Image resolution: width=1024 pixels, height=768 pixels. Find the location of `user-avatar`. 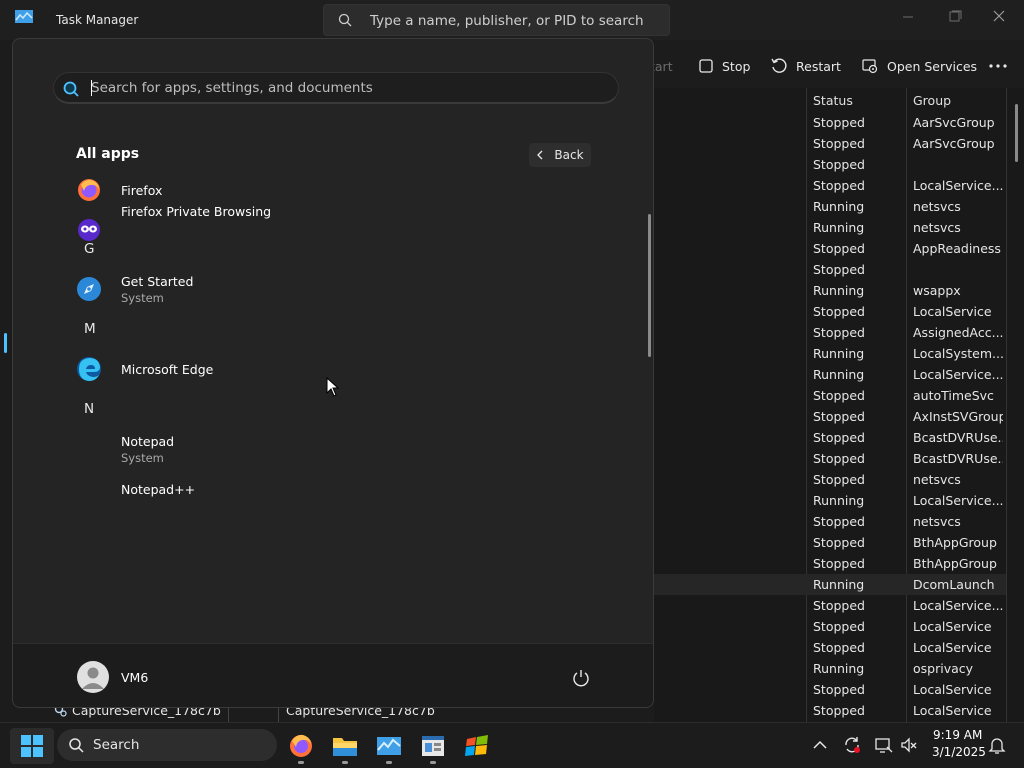

user-avatar is located at coordinates (93, 677).